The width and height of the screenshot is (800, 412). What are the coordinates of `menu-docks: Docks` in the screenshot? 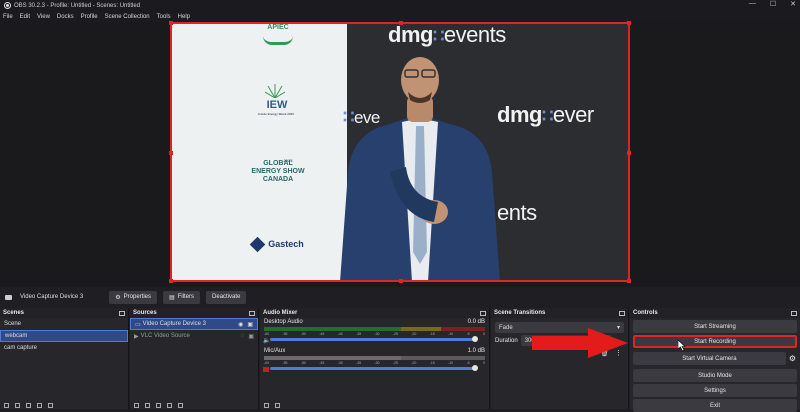 It's located at (65, 17).